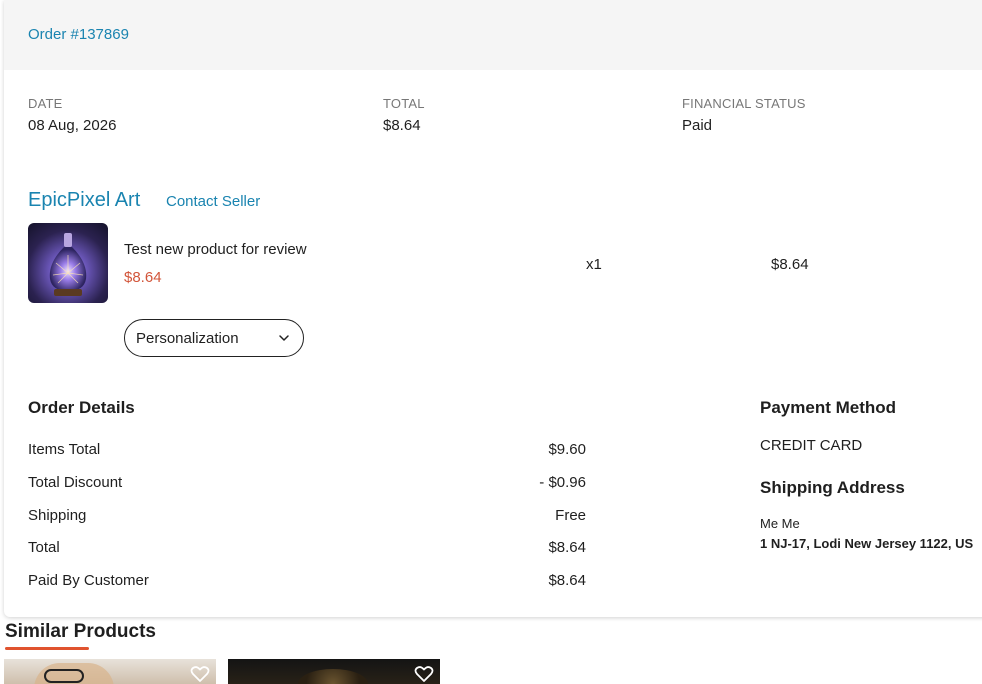  I want to click on detail-row-total-discount: Total Discount - $0.96, so click(307, 485).